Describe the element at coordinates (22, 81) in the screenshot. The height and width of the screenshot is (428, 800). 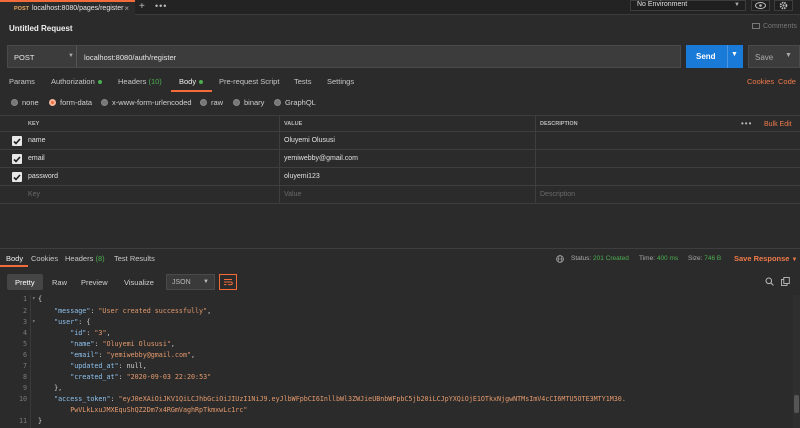
I see `tab-params: Params` at that location.